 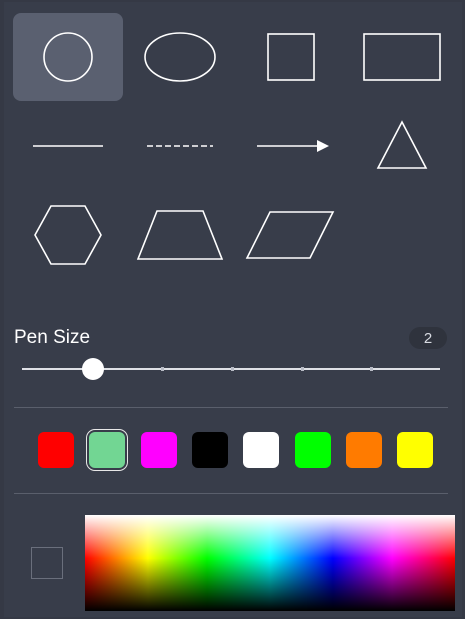 I want to click on shape-hexagon-button, so click(x=68, y=235).